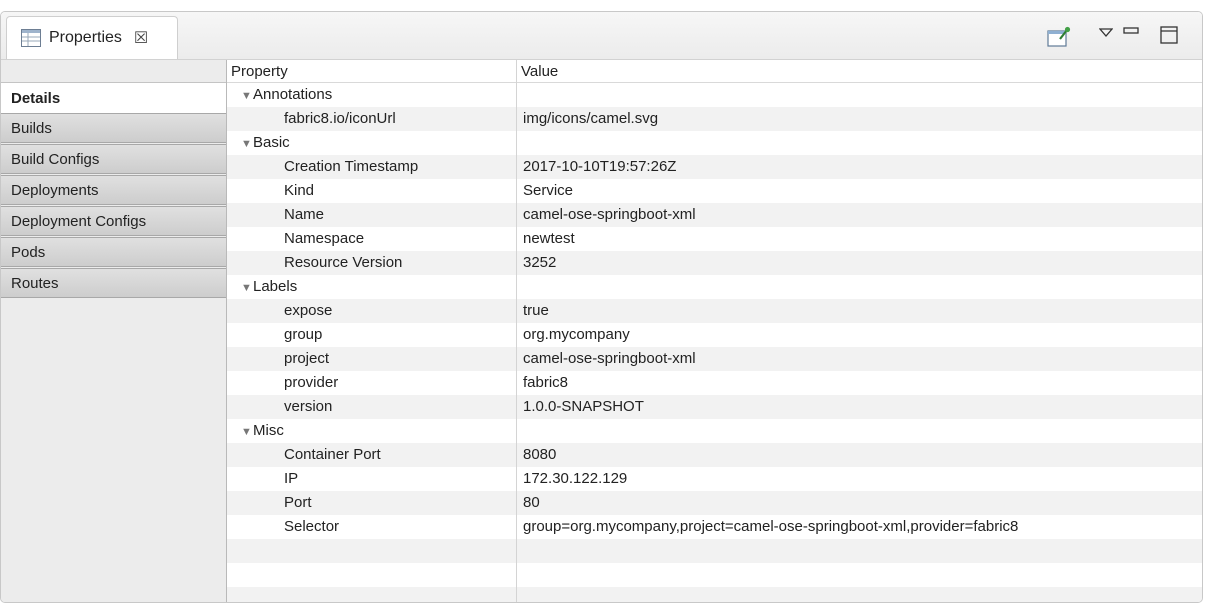  Describe the element at coordinates (714, 383) in the screenshot. I see `property-row: provider fabric8` at that location.